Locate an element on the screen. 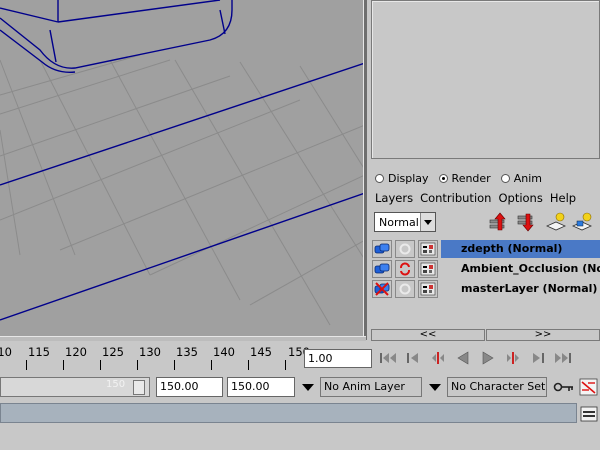 The height and width of the screenshot is (450, 600). create-empty-layer-icon is located at coordinates (556, 222).